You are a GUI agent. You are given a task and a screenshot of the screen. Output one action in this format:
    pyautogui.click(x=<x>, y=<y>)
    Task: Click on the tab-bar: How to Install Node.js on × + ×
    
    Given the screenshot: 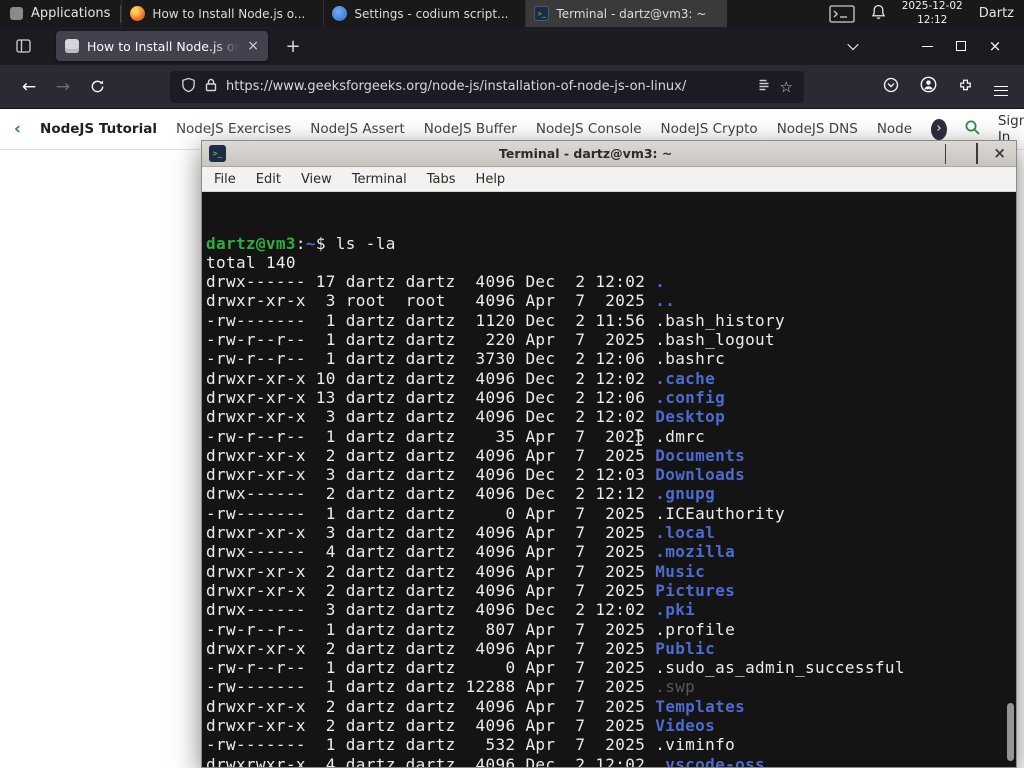 What is the action you would take?
    pyautogui.click(x=512, y=46)
    